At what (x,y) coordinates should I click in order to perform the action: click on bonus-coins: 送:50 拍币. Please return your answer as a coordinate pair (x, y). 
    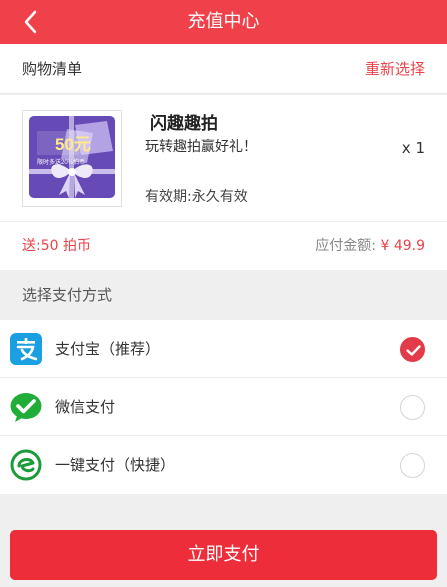
    Looking at the image, I should click on (56, 246).